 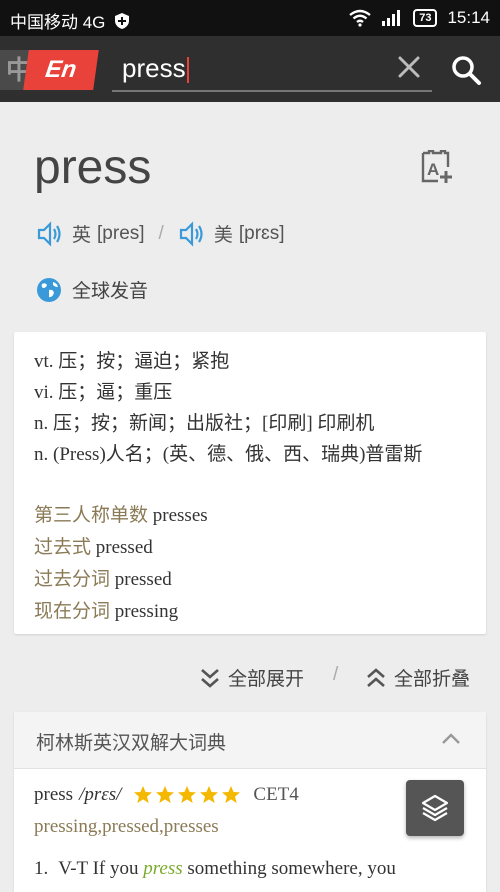 What do you see at coordinates (180, 515) in the screenshot?
I see `word-form-link: presses` at bounding box center [180, 515].